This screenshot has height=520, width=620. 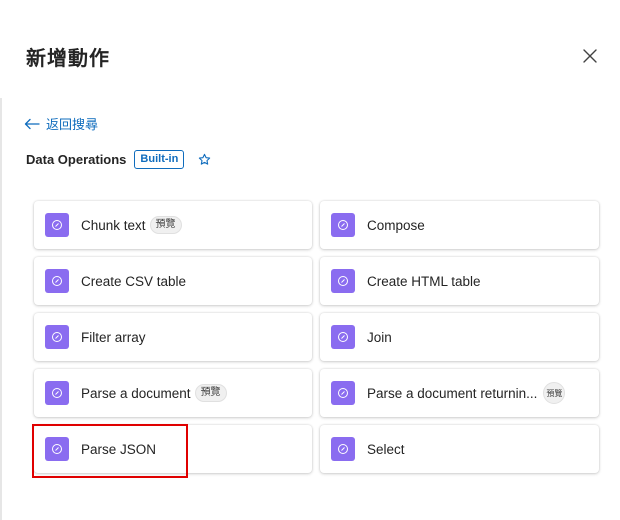 I want to click on connector-title: Data Operations, so click(x=76, y=159).